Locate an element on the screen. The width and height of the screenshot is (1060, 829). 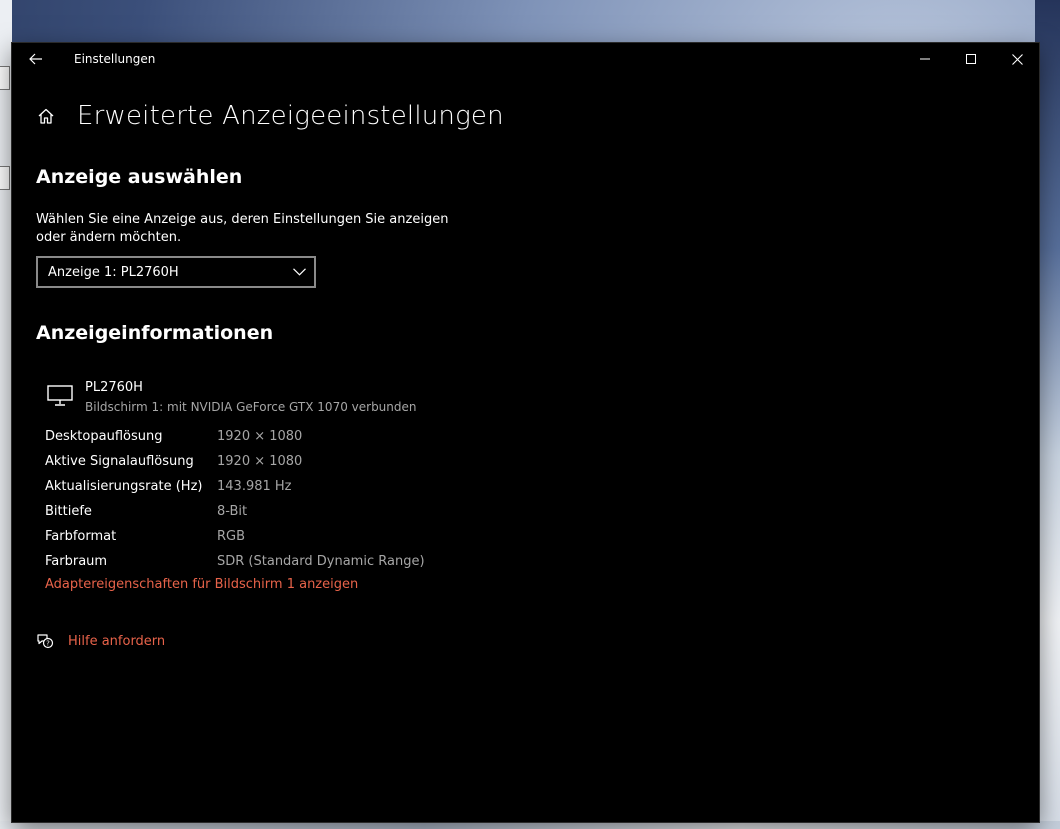
back-arrow-icon is located at coordinates (35, 59).